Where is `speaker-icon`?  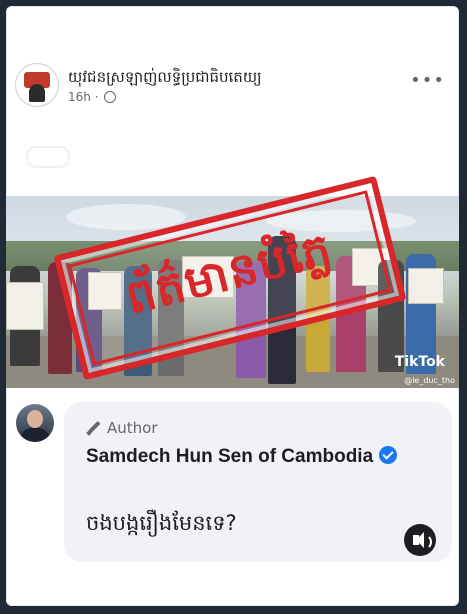 speaker-icon is located at coordinates (420, 540).